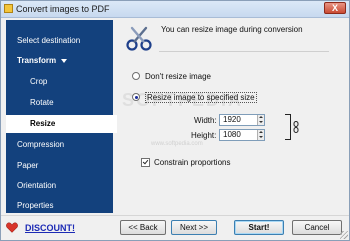 Image resolution: width=350 pixels, height=241 pixels. I want to click on next-button: Next >>, so click(194, 227).